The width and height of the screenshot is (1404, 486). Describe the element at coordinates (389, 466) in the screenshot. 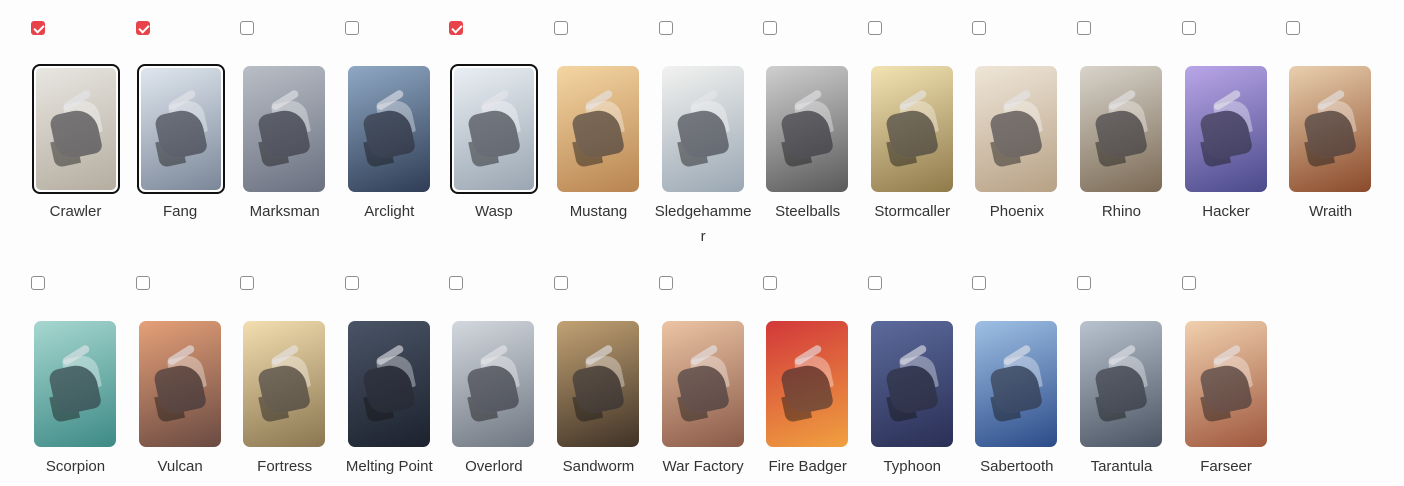

I see `unit-name-label: Melting Point` at that location.